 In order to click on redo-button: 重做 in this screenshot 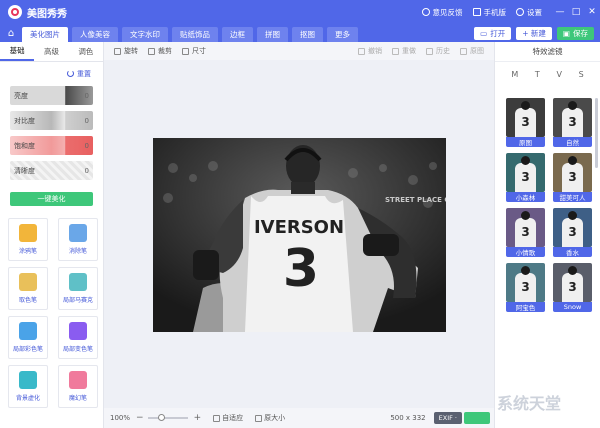, I will do `click(404, 51)`.